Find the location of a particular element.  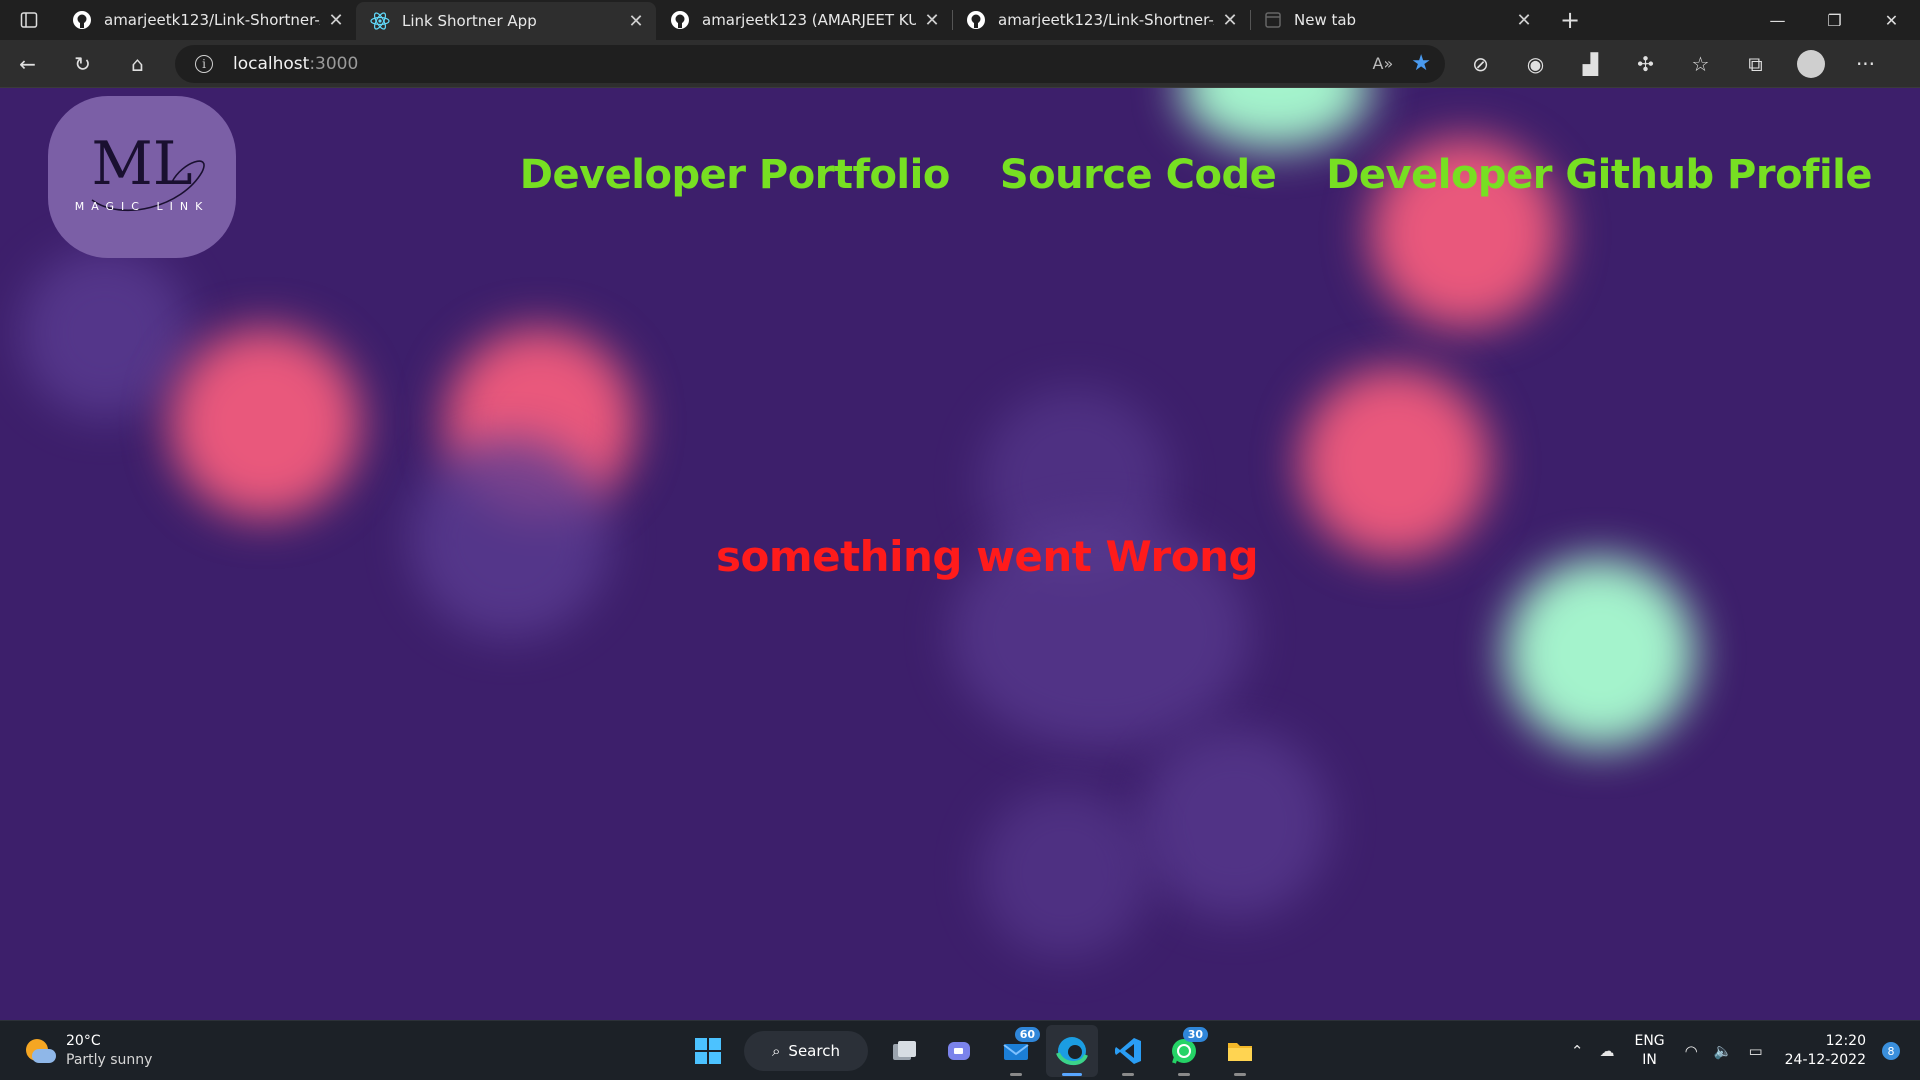

favorites-list-icon: ☆ is located at coordinates (1700, 64).